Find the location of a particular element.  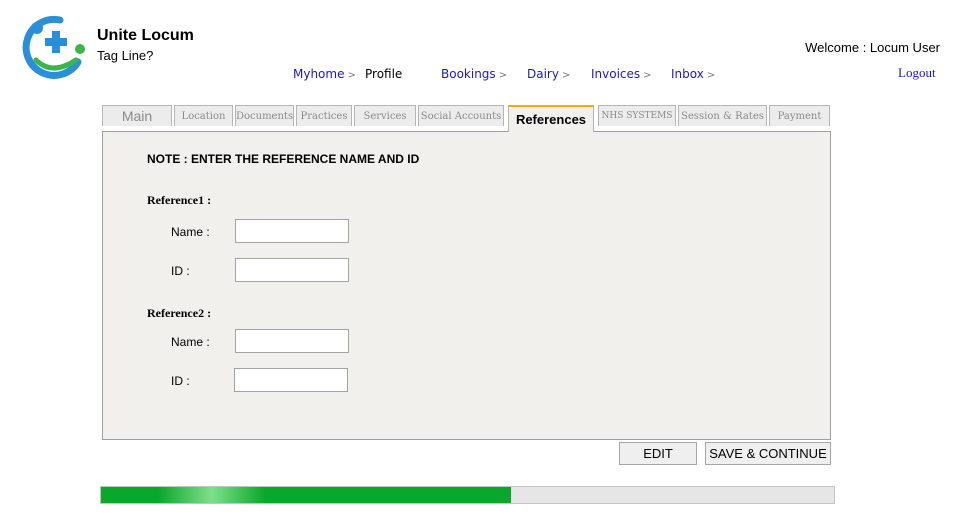

reference2-id-label: ID : is located at coordinates (180, 381).